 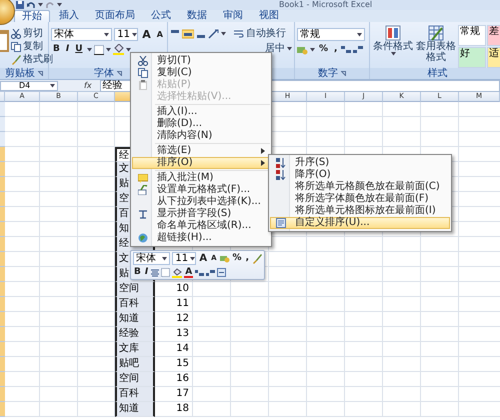 I want to click on align-middle-icon, so click(x=188, y=34).